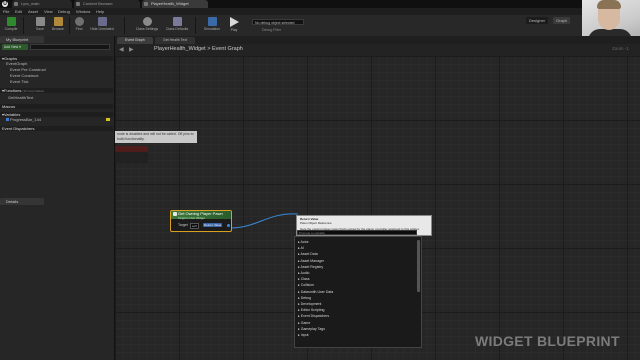 The image size is (640, 360). I want to click on action-menu-item: ▸ Collision, so click(306, 286).